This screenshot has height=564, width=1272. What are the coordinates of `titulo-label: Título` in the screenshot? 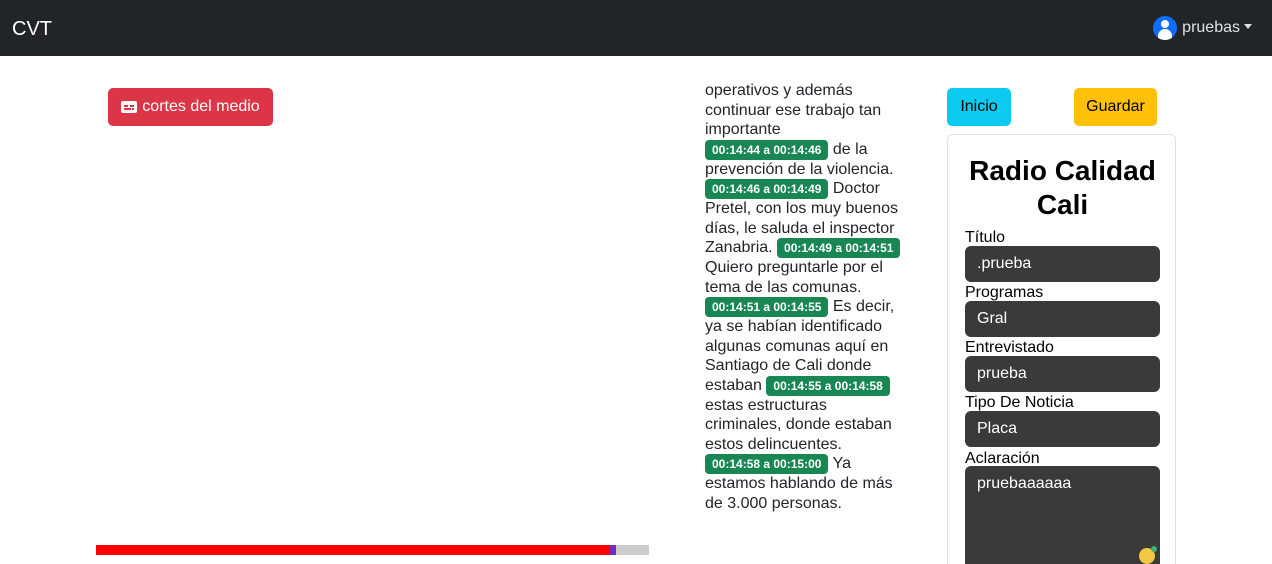 It's located at (985, 237).